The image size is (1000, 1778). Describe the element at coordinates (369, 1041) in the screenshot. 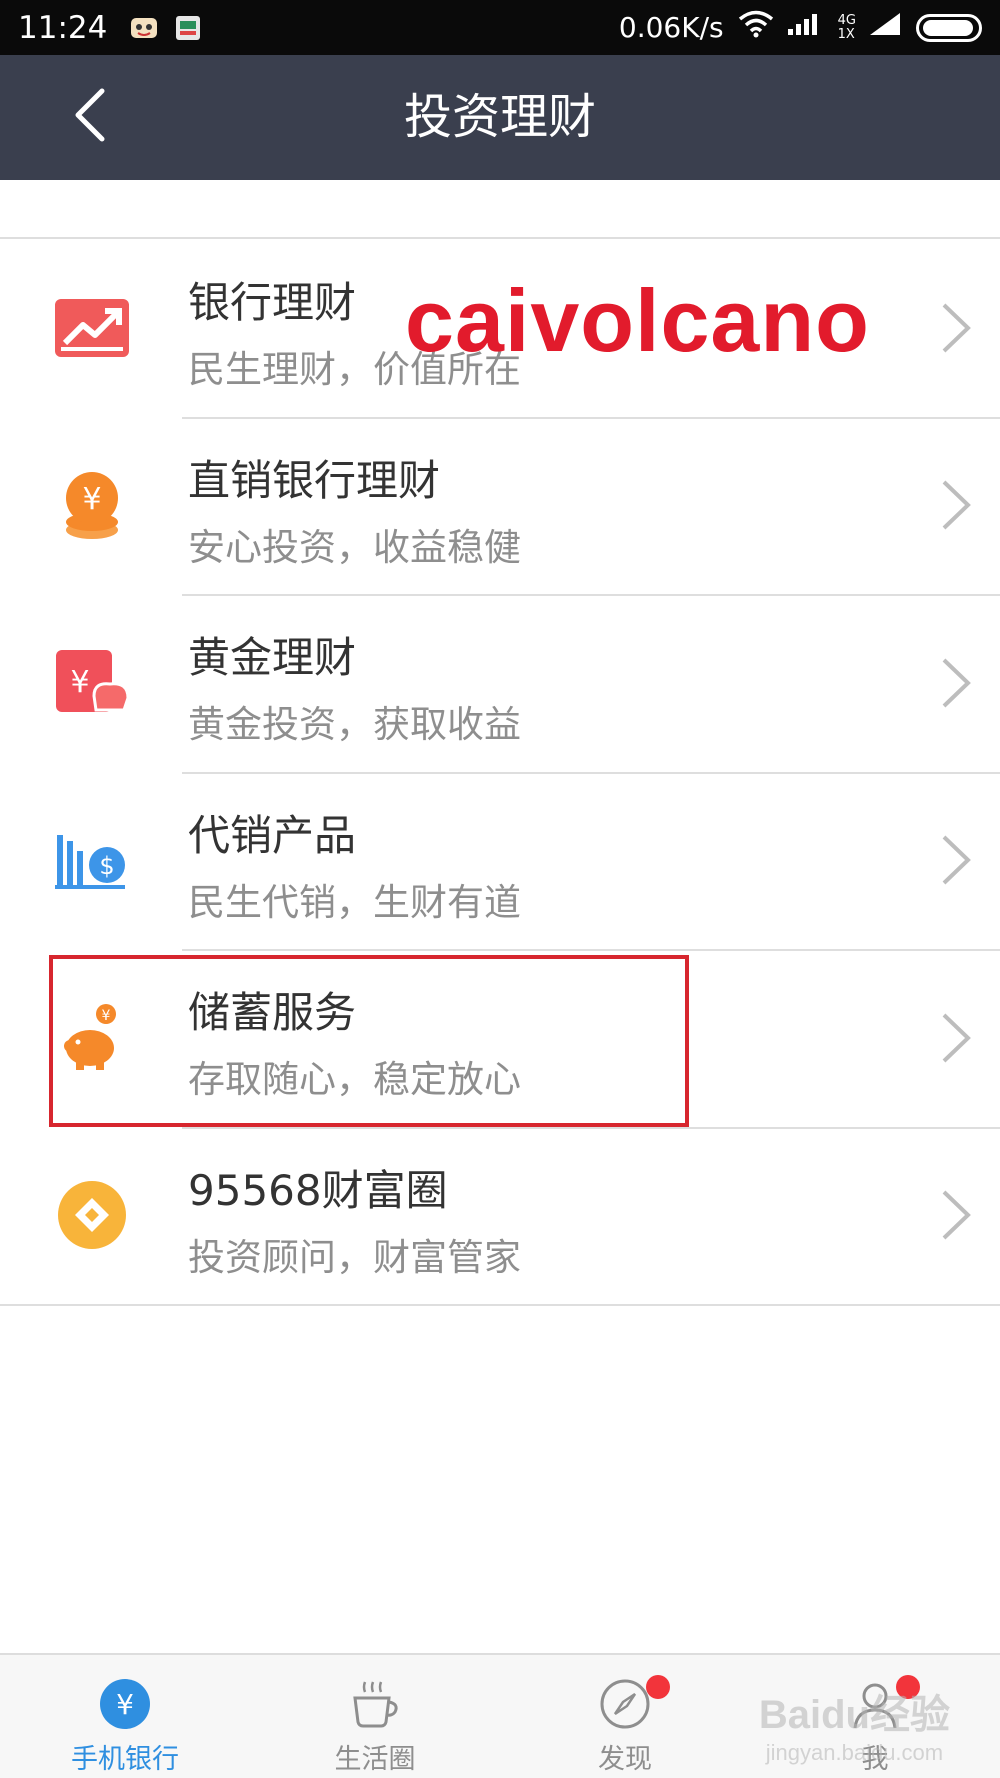

I see `highlight-box` at that location.